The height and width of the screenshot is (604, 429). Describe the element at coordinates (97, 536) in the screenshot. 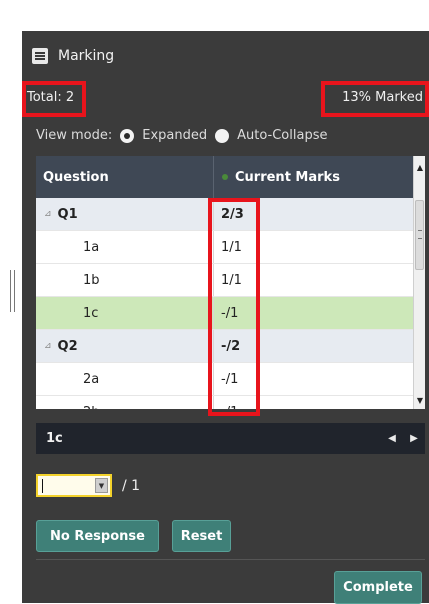

I see `no-response-button: No Response` at that location.